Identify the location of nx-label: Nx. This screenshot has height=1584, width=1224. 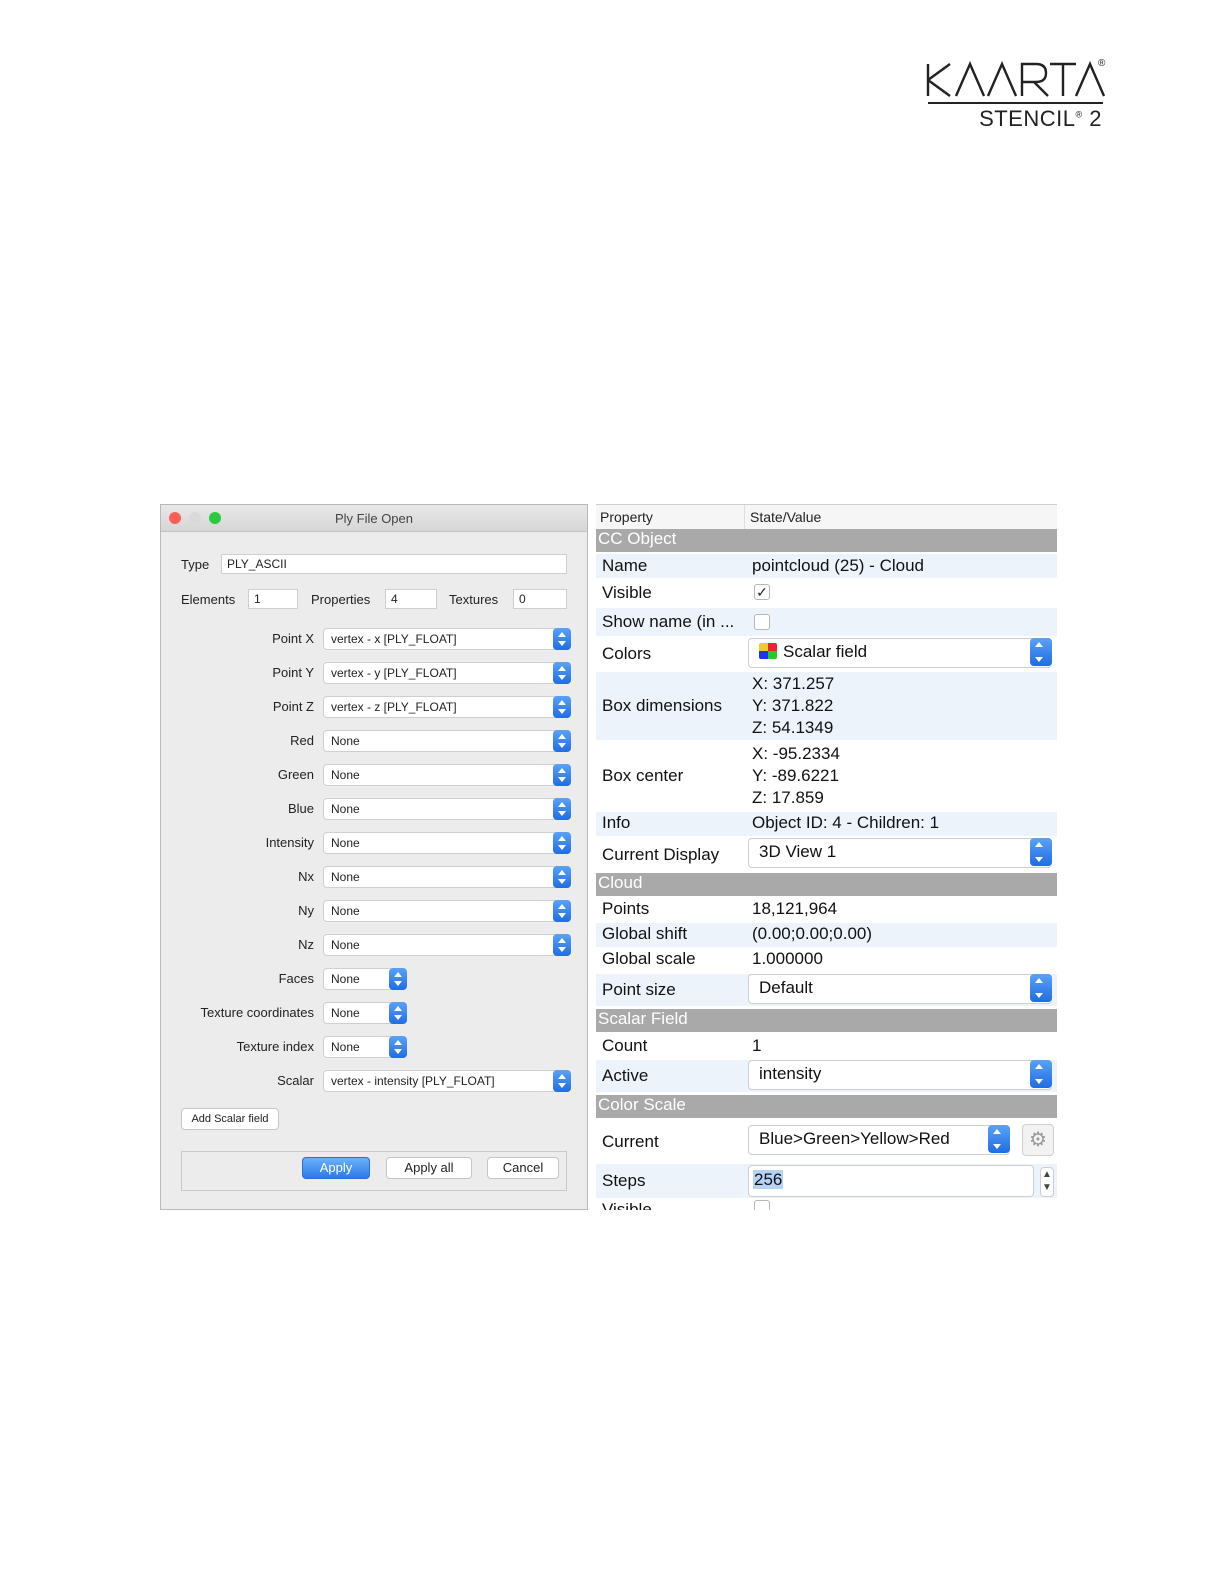
(306, 876).